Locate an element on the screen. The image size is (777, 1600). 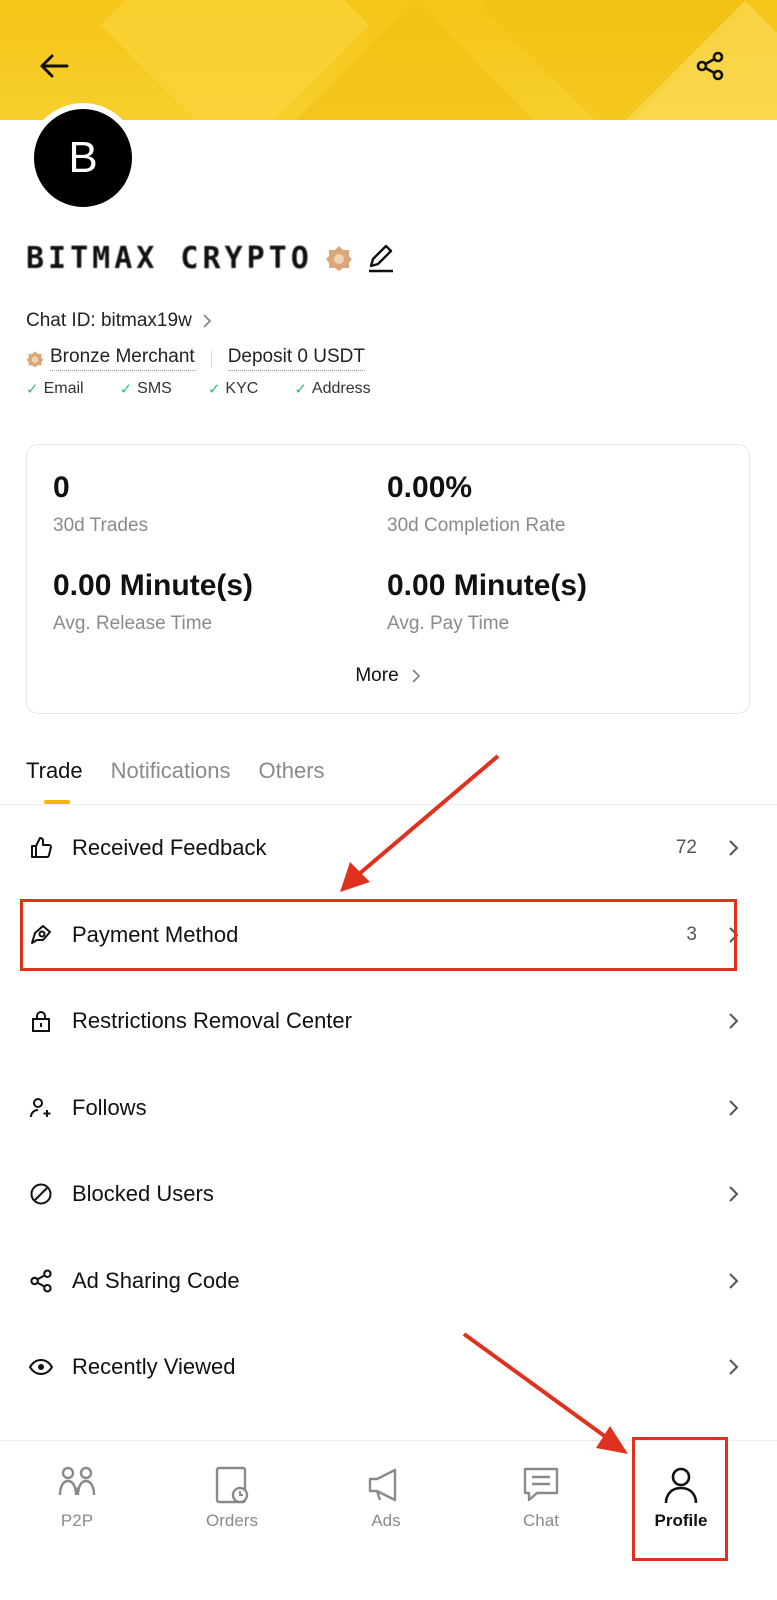
chat-icon is located at coordinates (541, 1484).